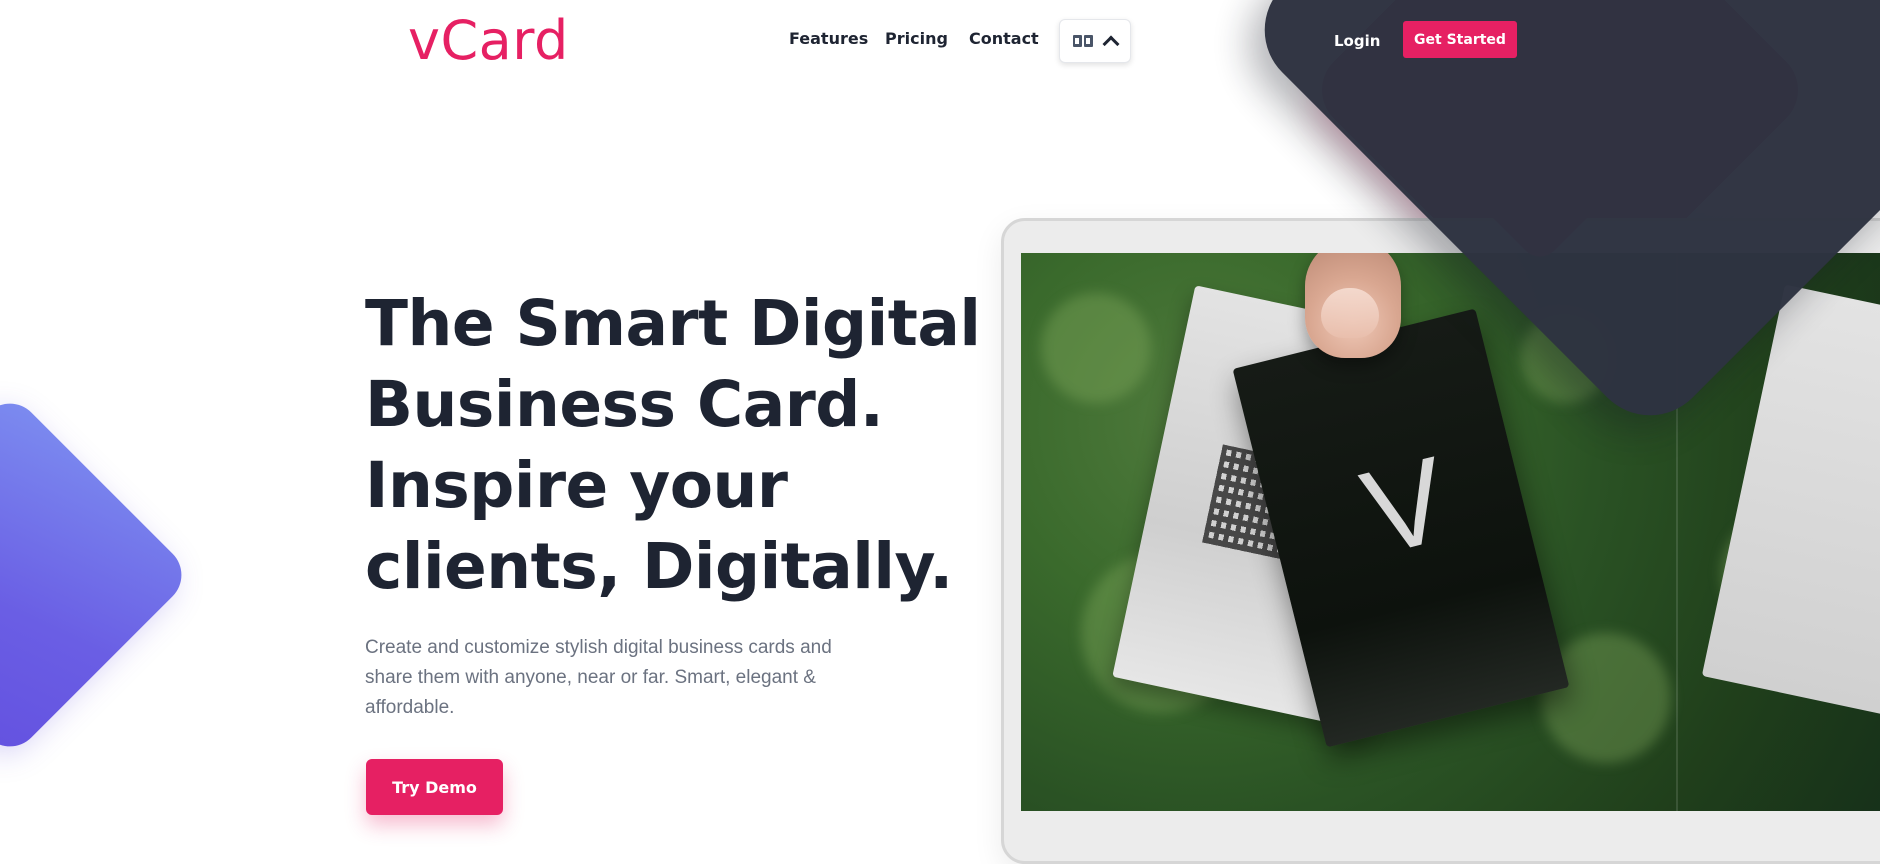  What do you see at coordinates (410, 707) in the screenshot?
I see `hero-subtitle-line: affordable.` at bounding box center [410, 707].